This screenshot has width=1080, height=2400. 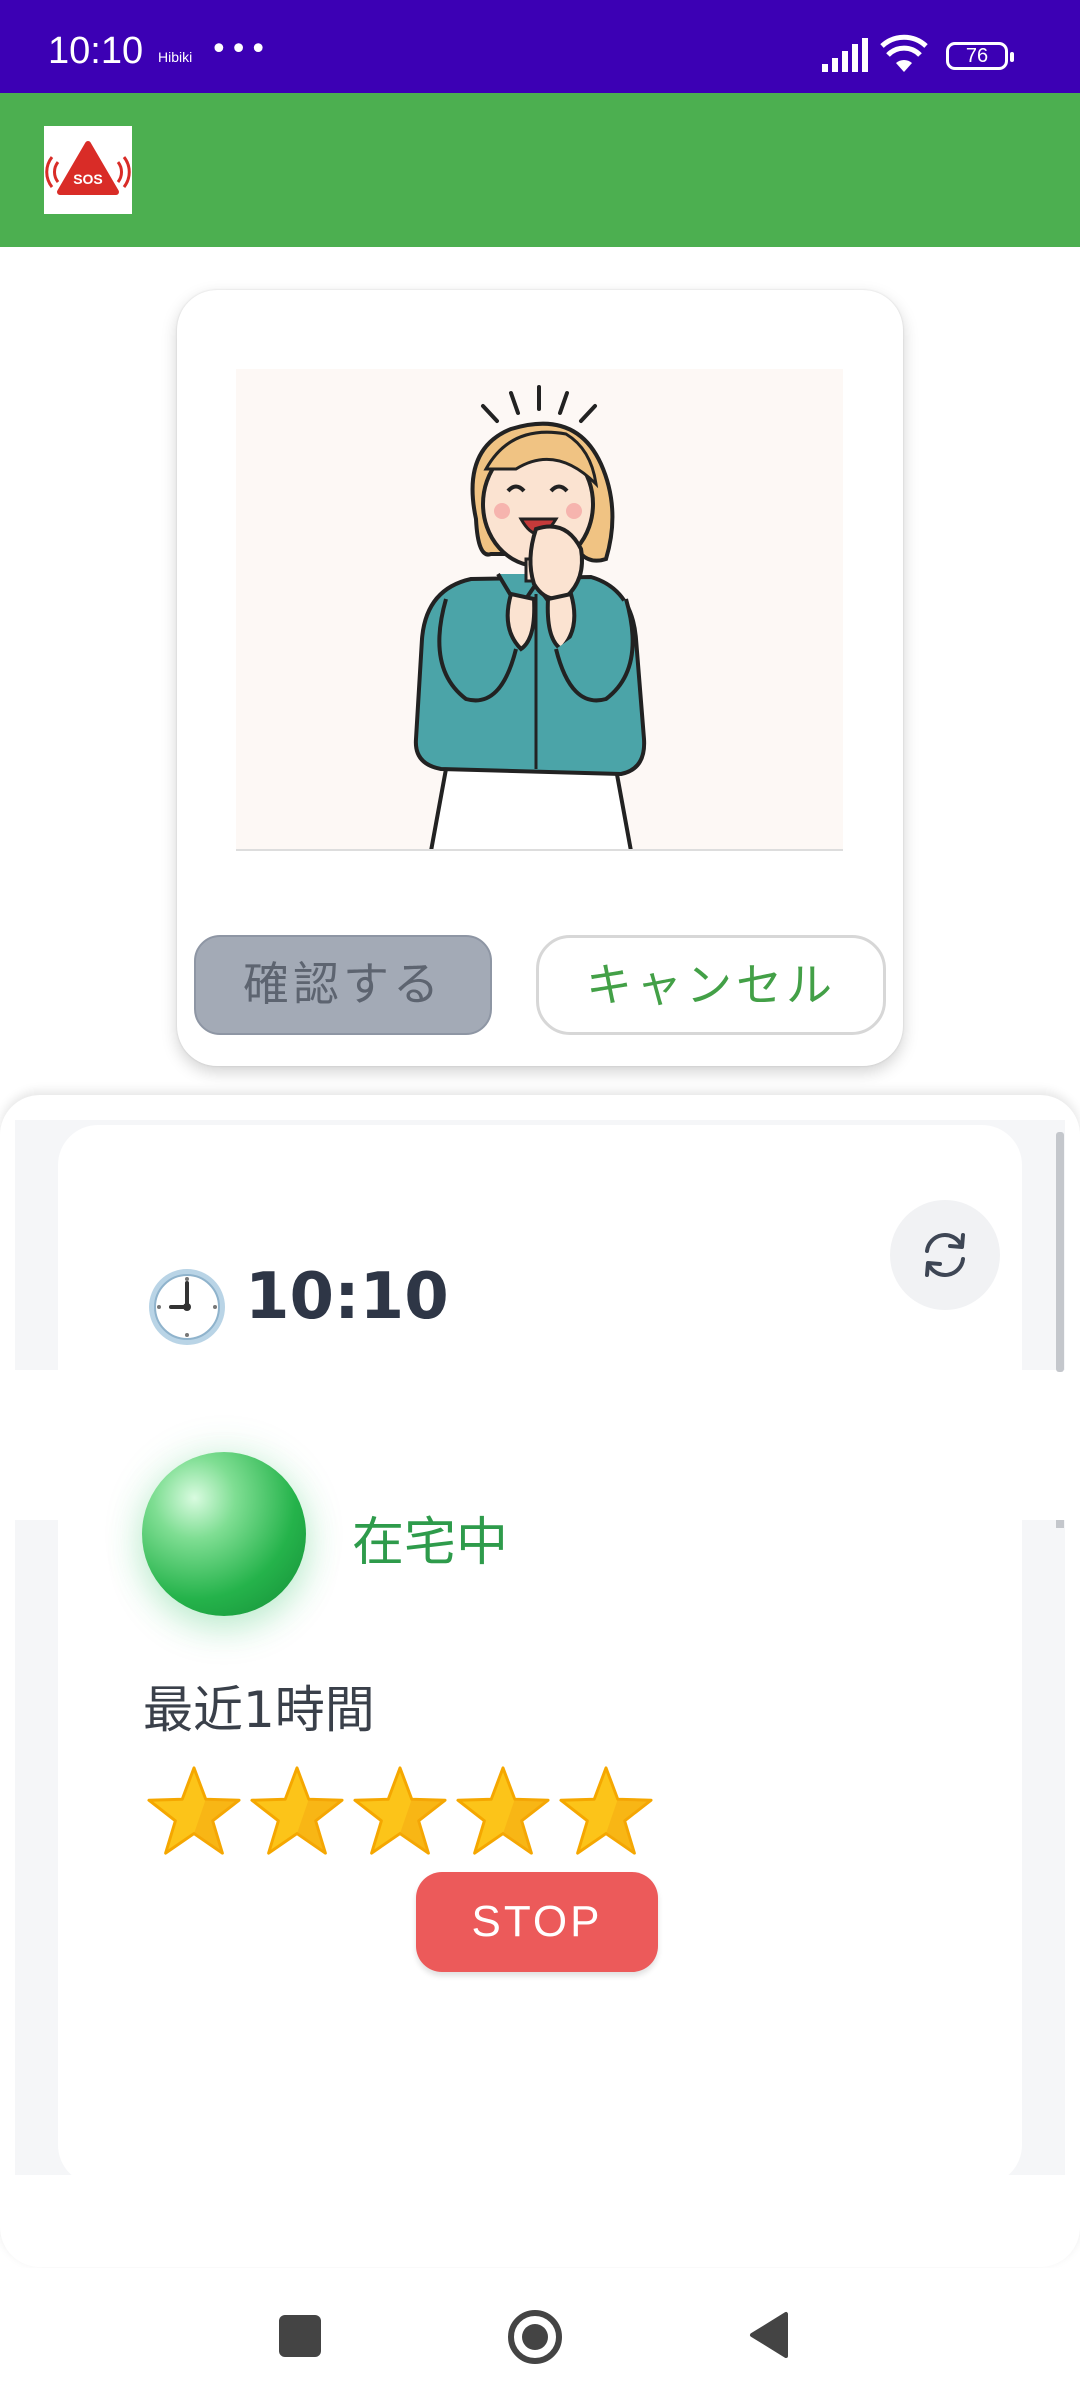 I want to click on refresh-button, so click(x=945, y=1255).